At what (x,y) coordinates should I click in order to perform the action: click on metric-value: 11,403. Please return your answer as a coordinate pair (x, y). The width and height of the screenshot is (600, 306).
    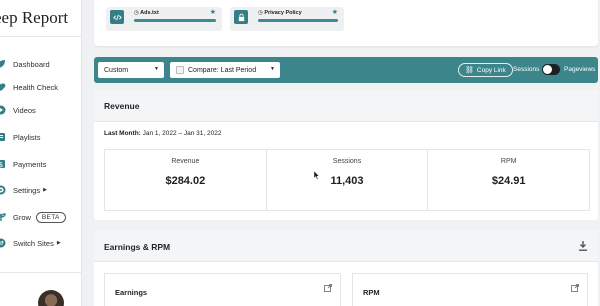
    Looking at the image, I should click on (347, 181).